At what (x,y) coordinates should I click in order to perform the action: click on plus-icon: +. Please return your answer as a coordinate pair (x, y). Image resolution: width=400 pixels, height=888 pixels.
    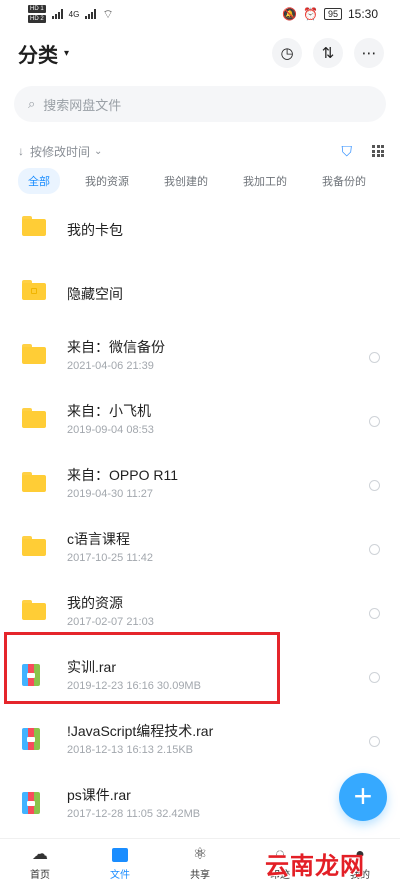
    Looking at the image, I should click on (363, 796).